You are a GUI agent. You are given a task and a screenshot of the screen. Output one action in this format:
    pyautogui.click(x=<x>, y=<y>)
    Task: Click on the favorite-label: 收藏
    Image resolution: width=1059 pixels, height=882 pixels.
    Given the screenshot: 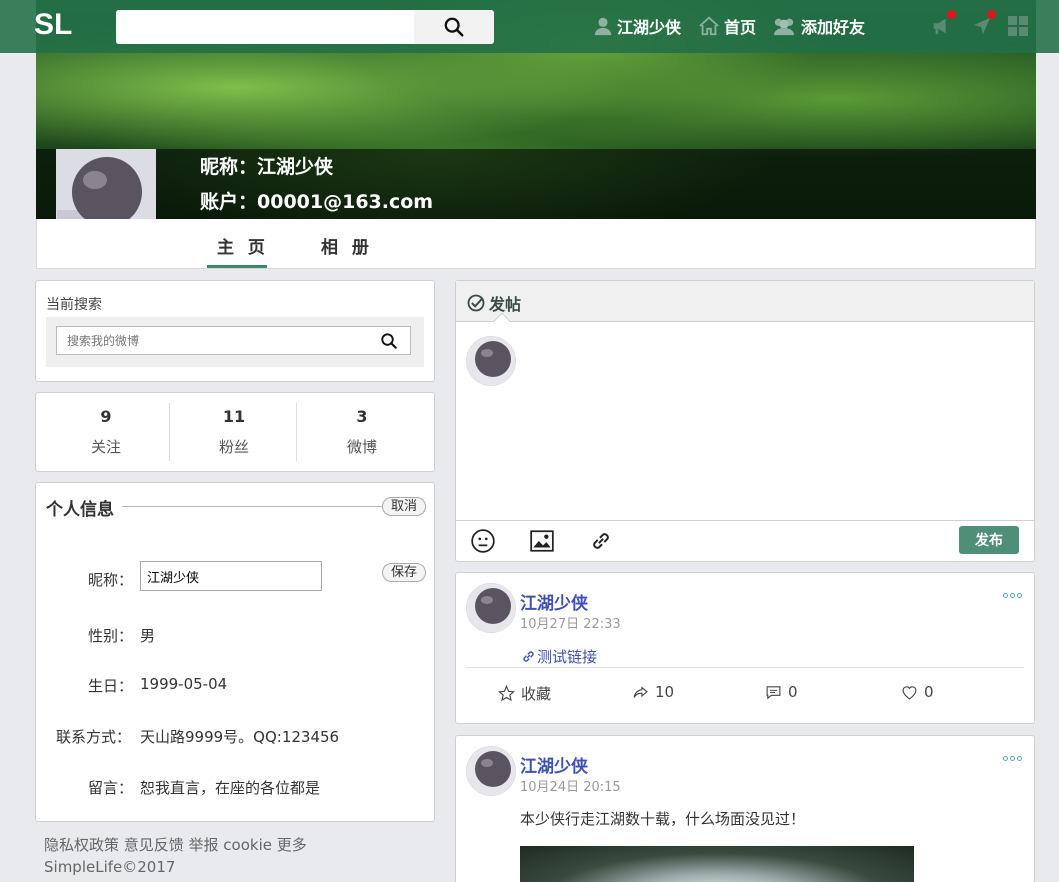 What is the action you would take?
    pyautogui.click(x=536, y=694)
    